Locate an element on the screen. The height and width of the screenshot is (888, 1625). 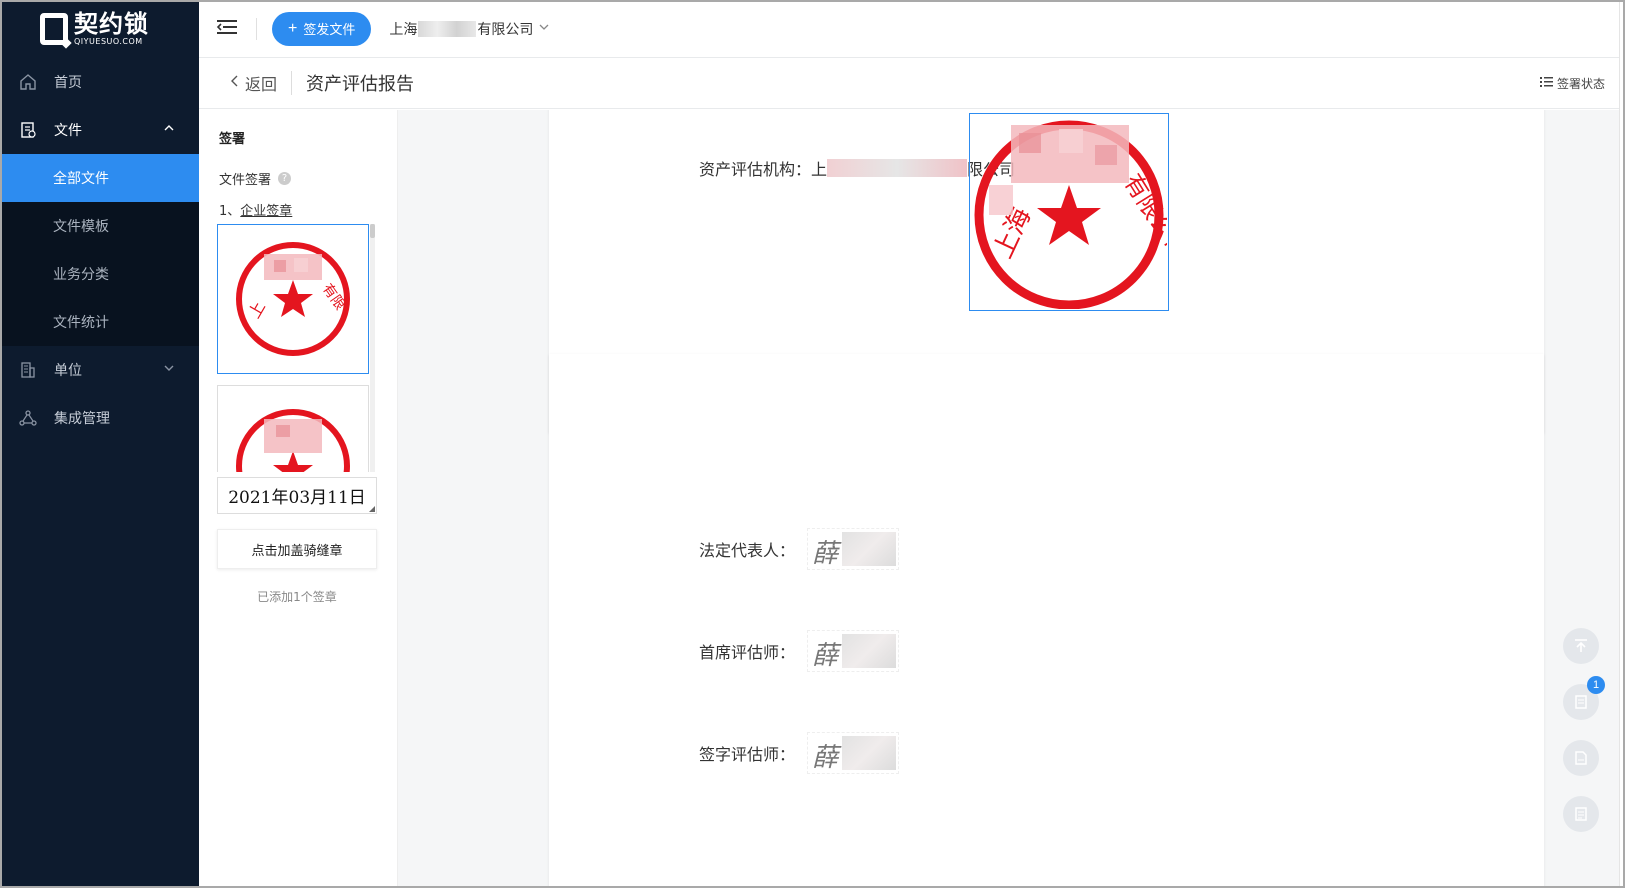
org-value-start: 上 is located at coordinates (819, 169).